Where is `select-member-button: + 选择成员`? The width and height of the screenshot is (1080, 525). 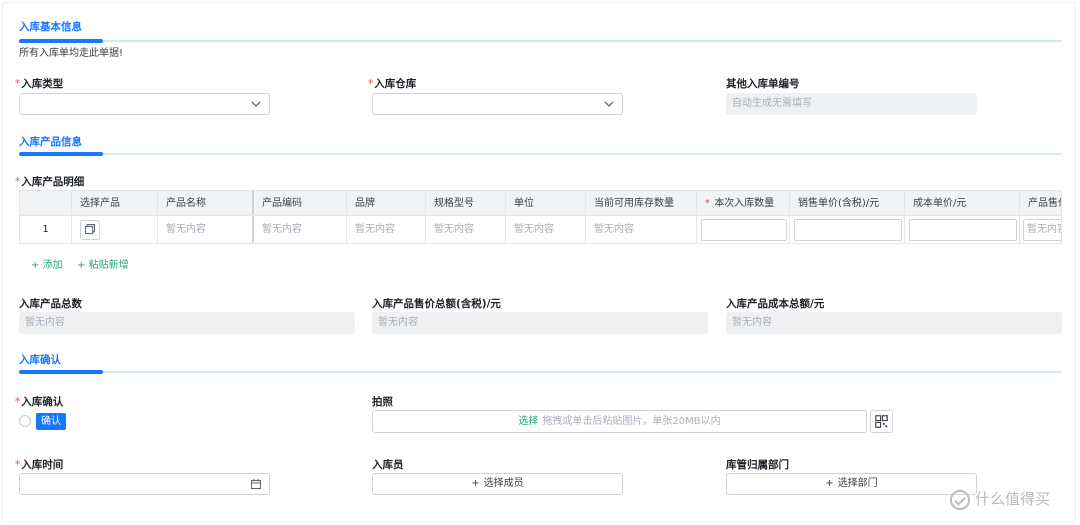
select-member-button: + 选择成员 is located at coordinates (497, 484).